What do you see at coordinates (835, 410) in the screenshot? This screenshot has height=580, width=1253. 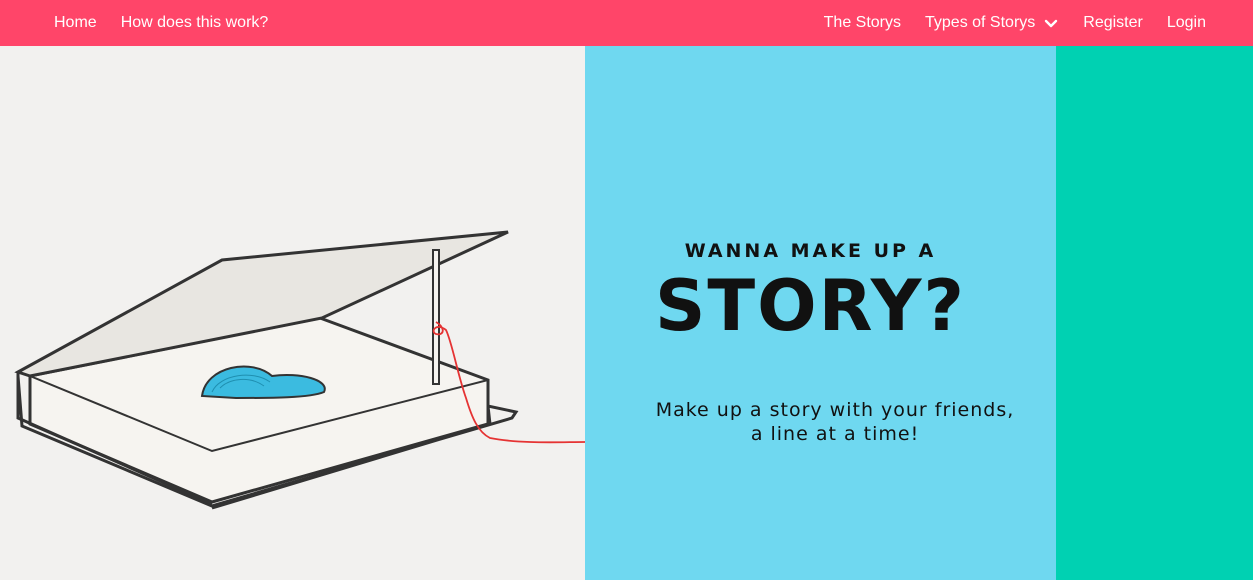 I see `hero-tagline-line-1: Make up a story with your friends,` at bounding box center [835, 410].